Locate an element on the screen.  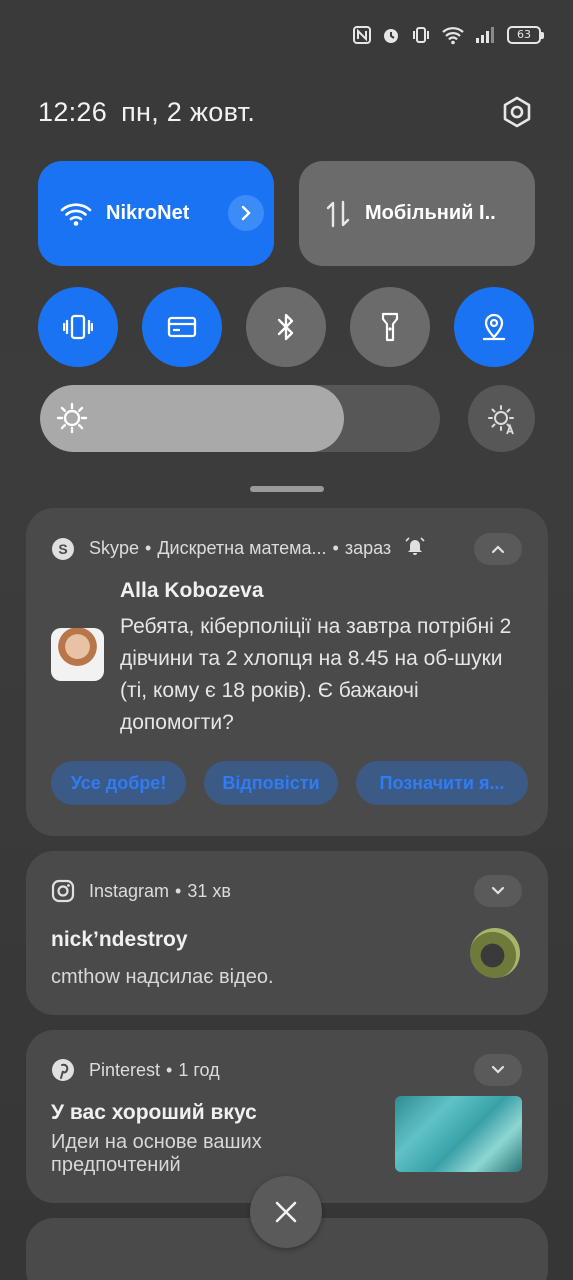
close-icon is located at coordinates (286, 1212).